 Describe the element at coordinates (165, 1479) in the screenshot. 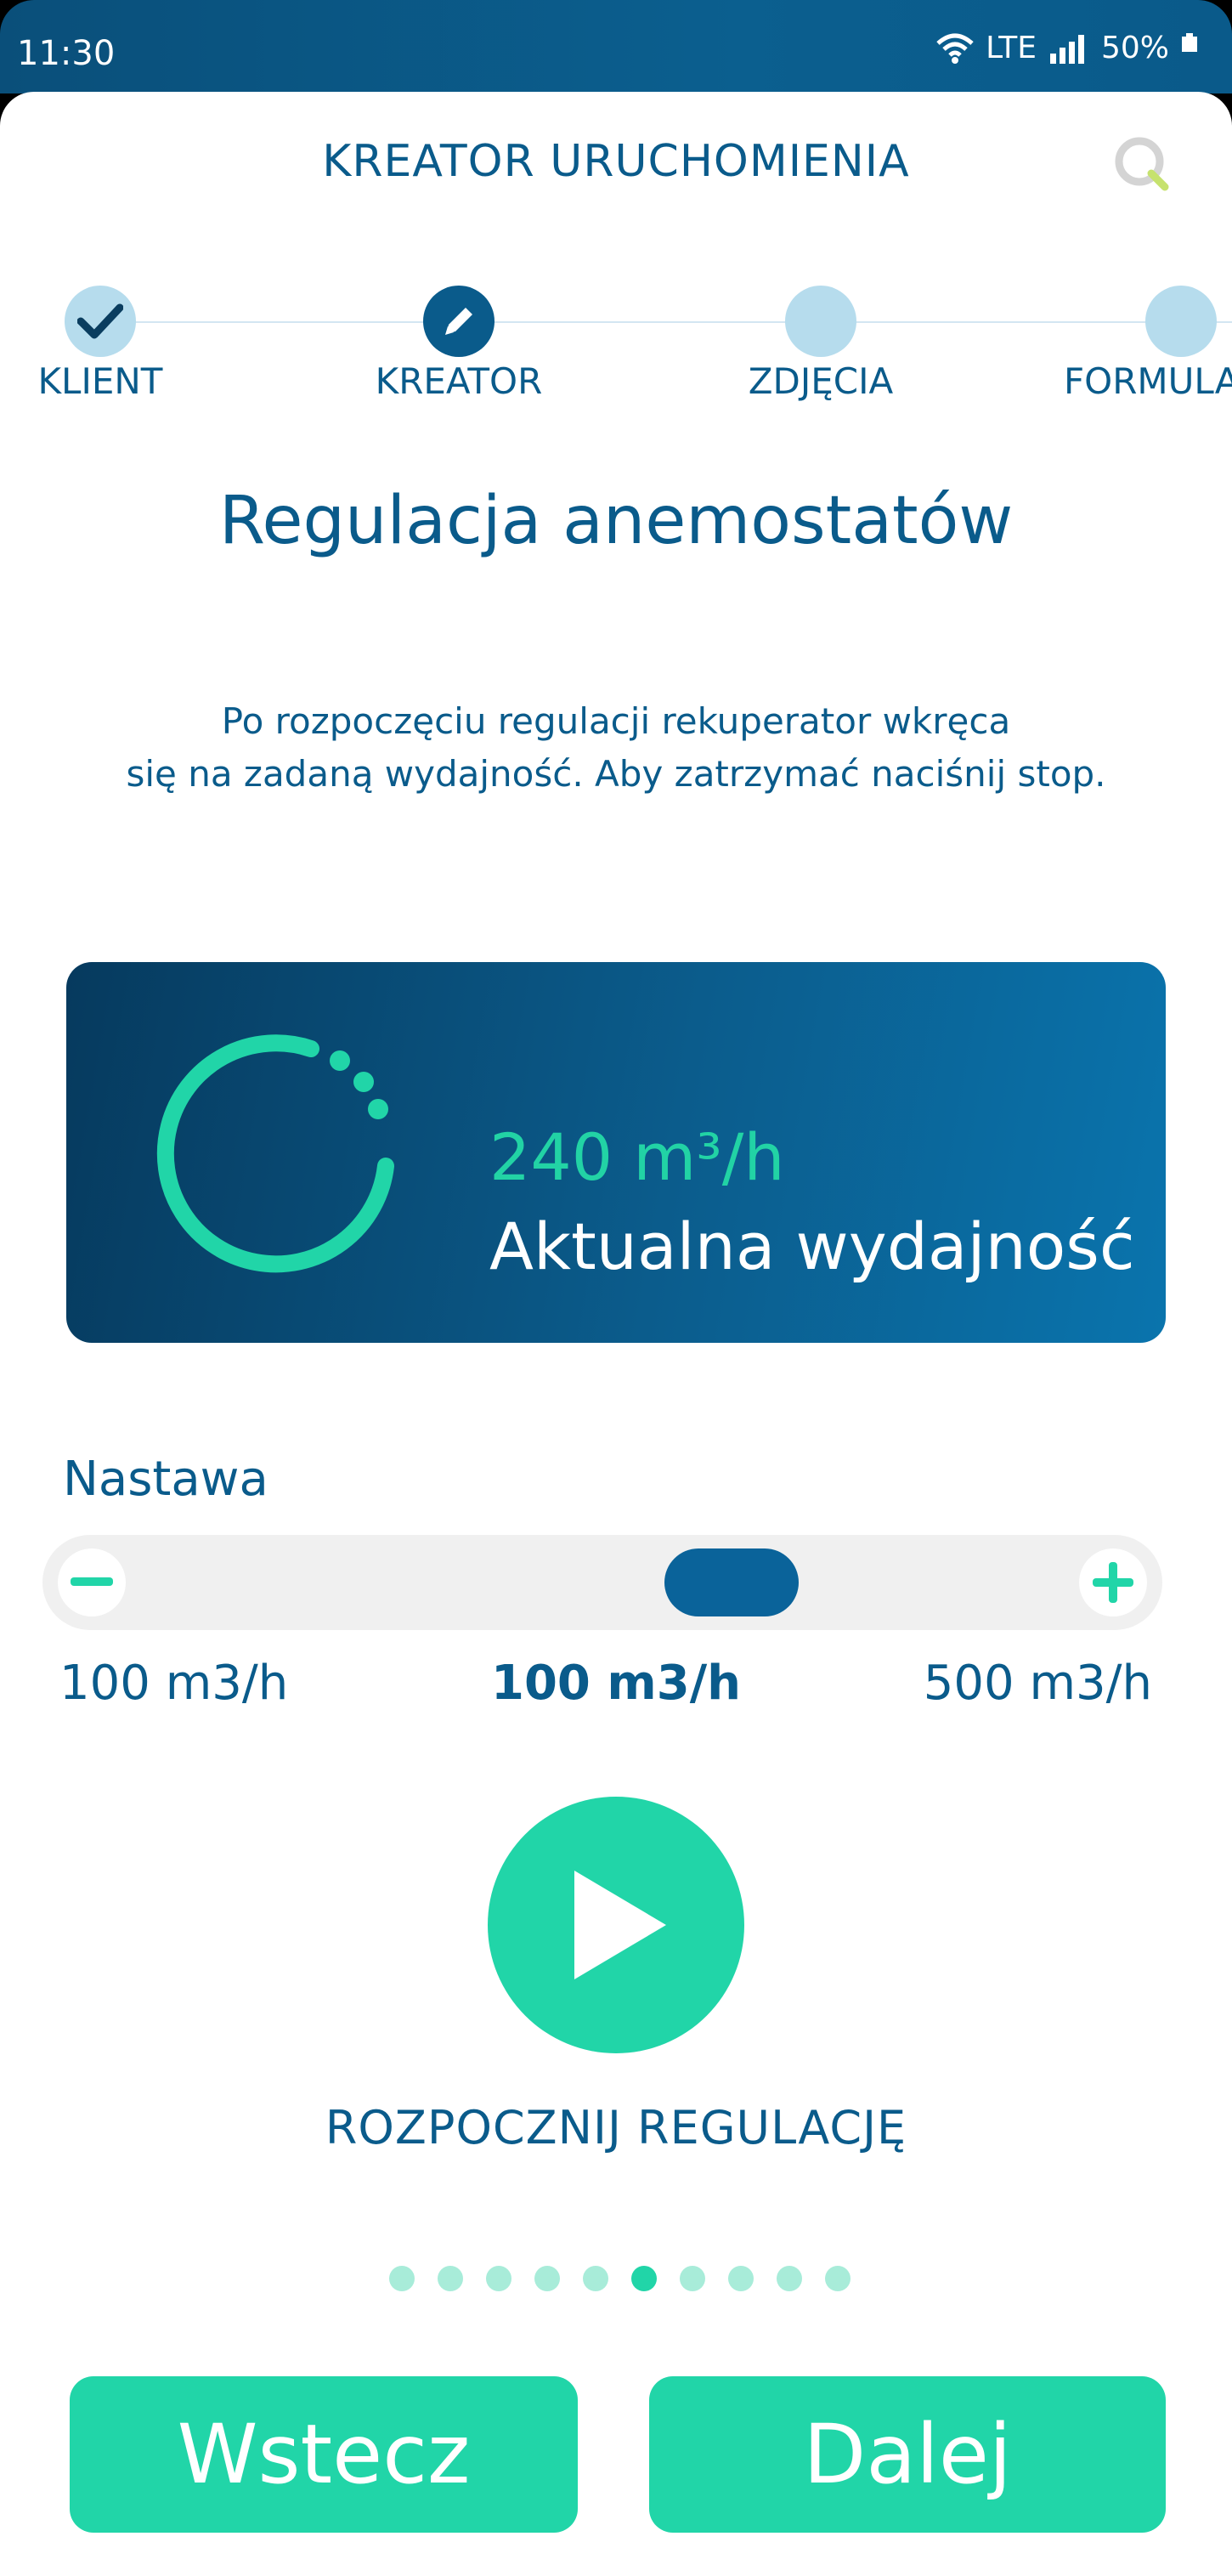

I see `setpoint-label: Nastawa` at that location.